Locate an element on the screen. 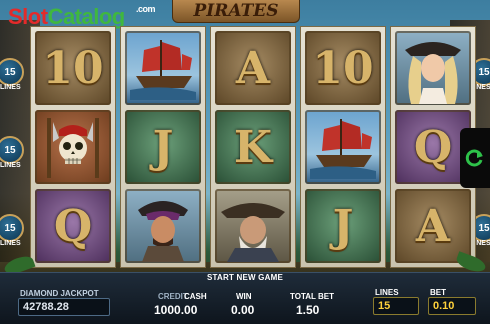 The image size is (490, 324). credit-value: 1000.00 is located at coordinates (176, 310).